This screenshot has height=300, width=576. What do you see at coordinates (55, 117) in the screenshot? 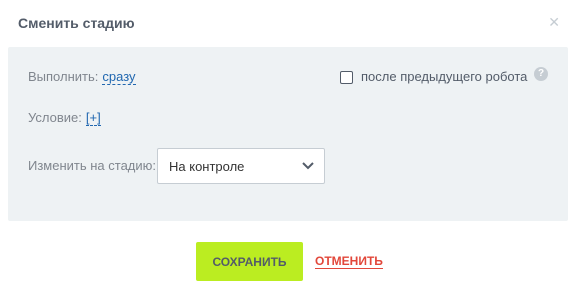
I see `condition-label: Условие:` at bounding box center [55, 117].